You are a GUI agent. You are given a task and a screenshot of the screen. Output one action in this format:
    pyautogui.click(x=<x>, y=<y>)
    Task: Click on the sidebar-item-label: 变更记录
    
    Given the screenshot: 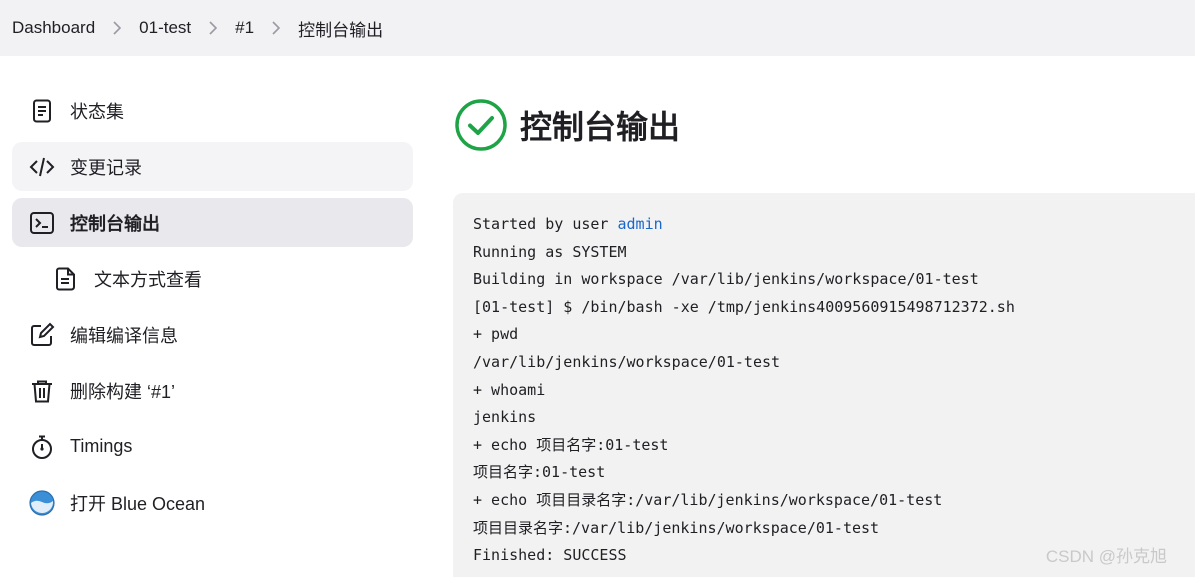 What is the action you would take?
    pyautogui.click(x=106, y=167)
    